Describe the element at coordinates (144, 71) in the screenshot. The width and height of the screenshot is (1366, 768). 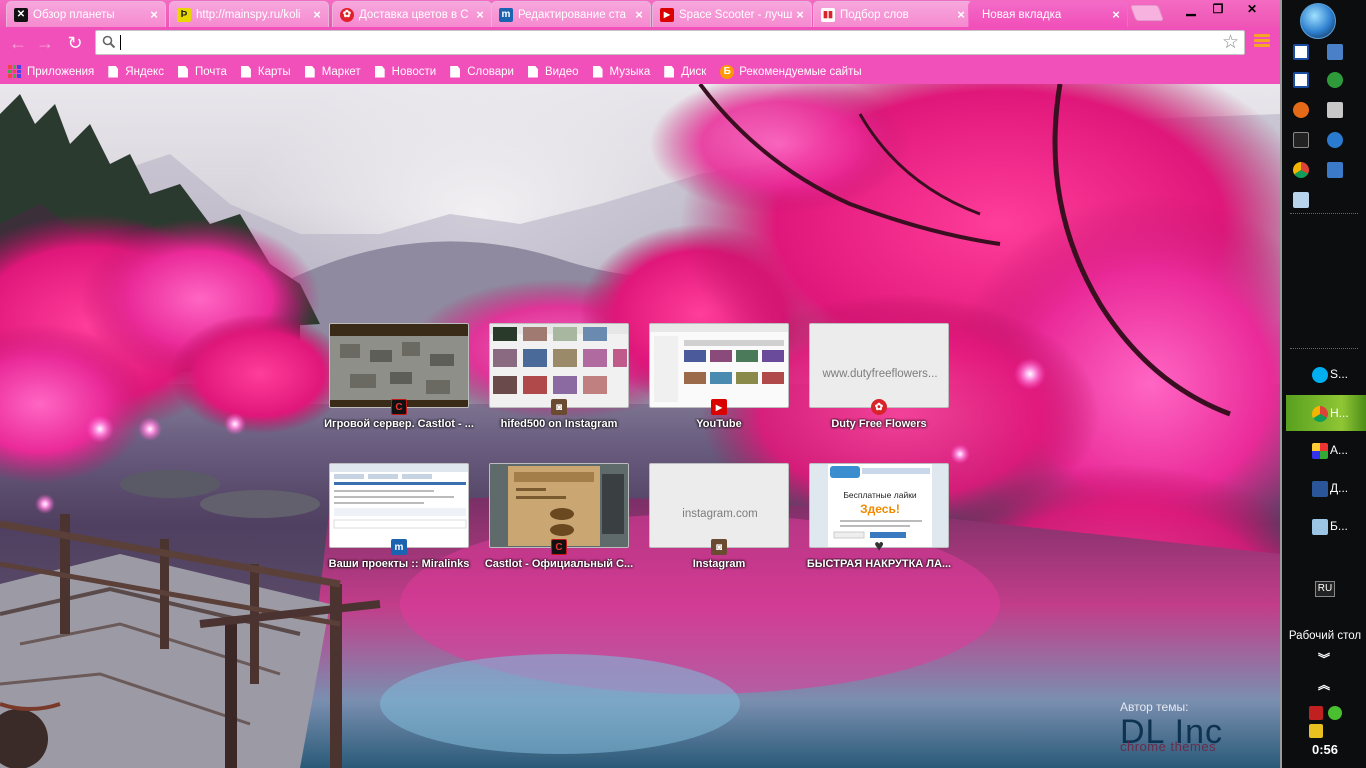
I see `bookmark-label: Яндекс` at that location.